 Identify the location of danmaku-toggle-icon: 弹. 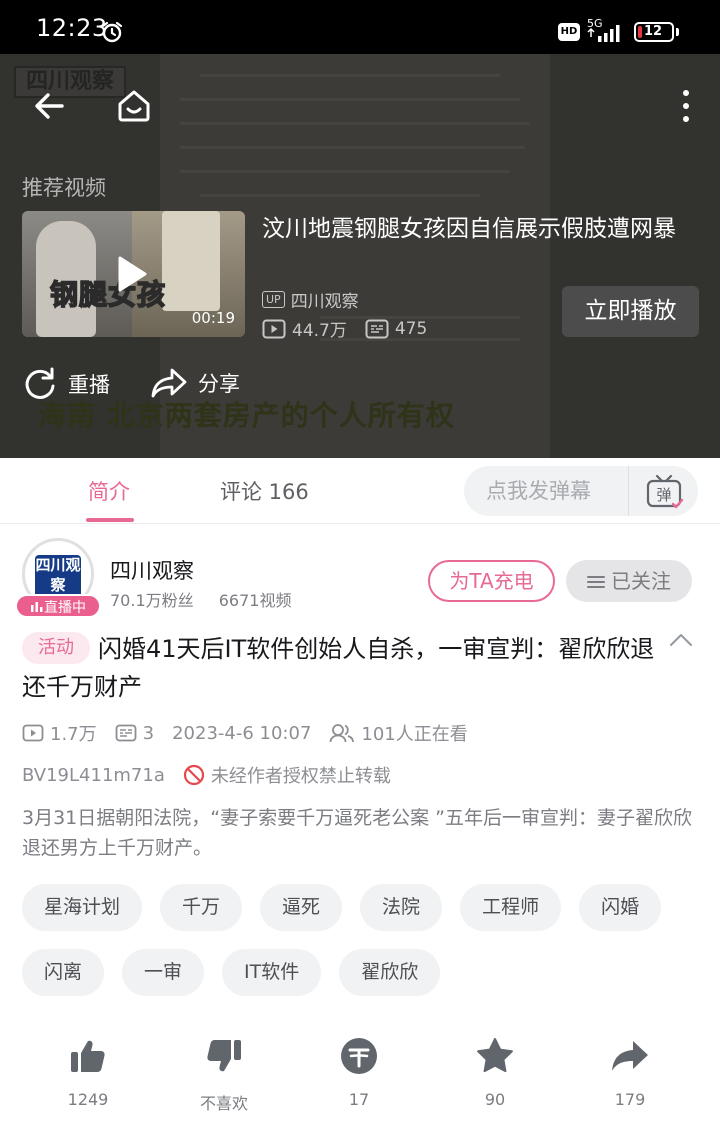
(665, 491).